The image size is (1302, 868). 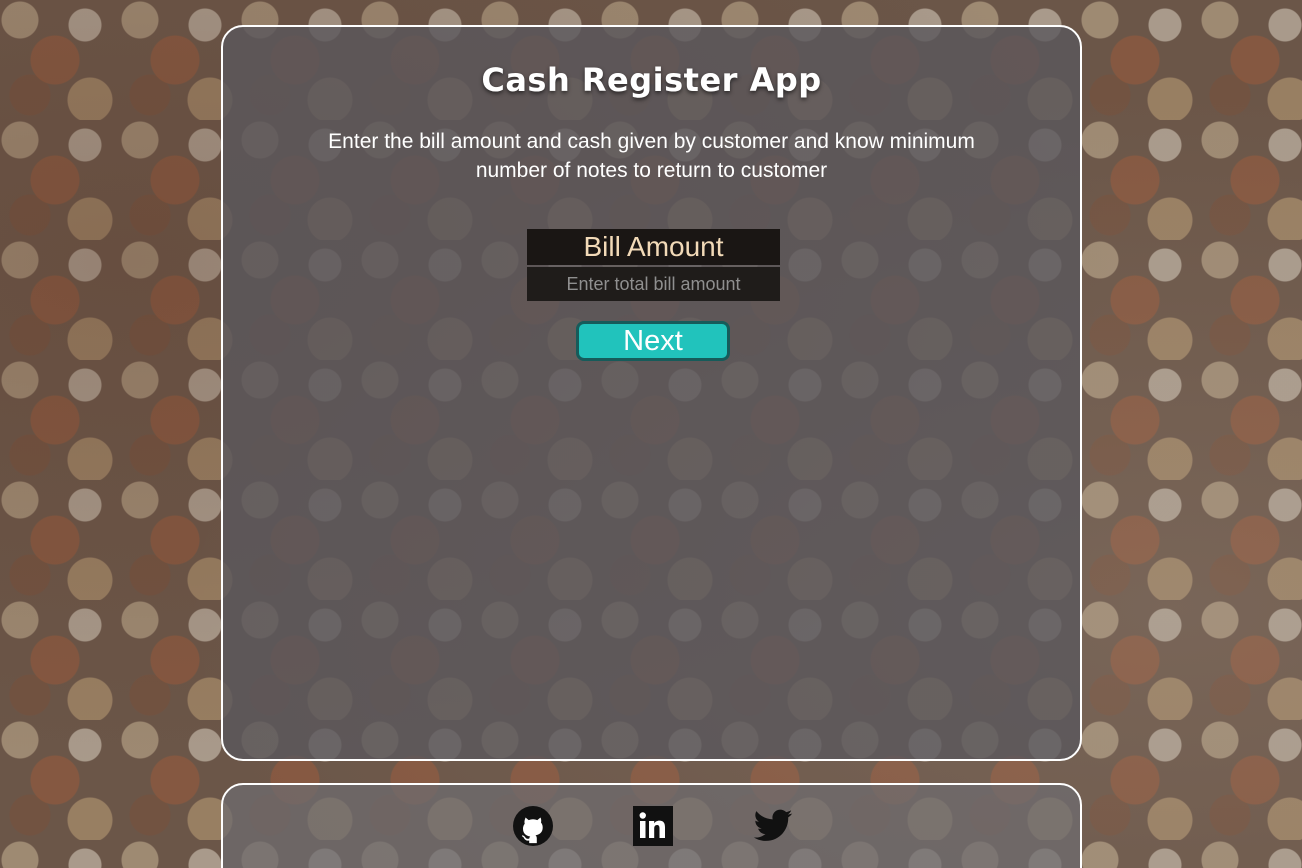 I want to click on footer, so click(x=651, y=825).